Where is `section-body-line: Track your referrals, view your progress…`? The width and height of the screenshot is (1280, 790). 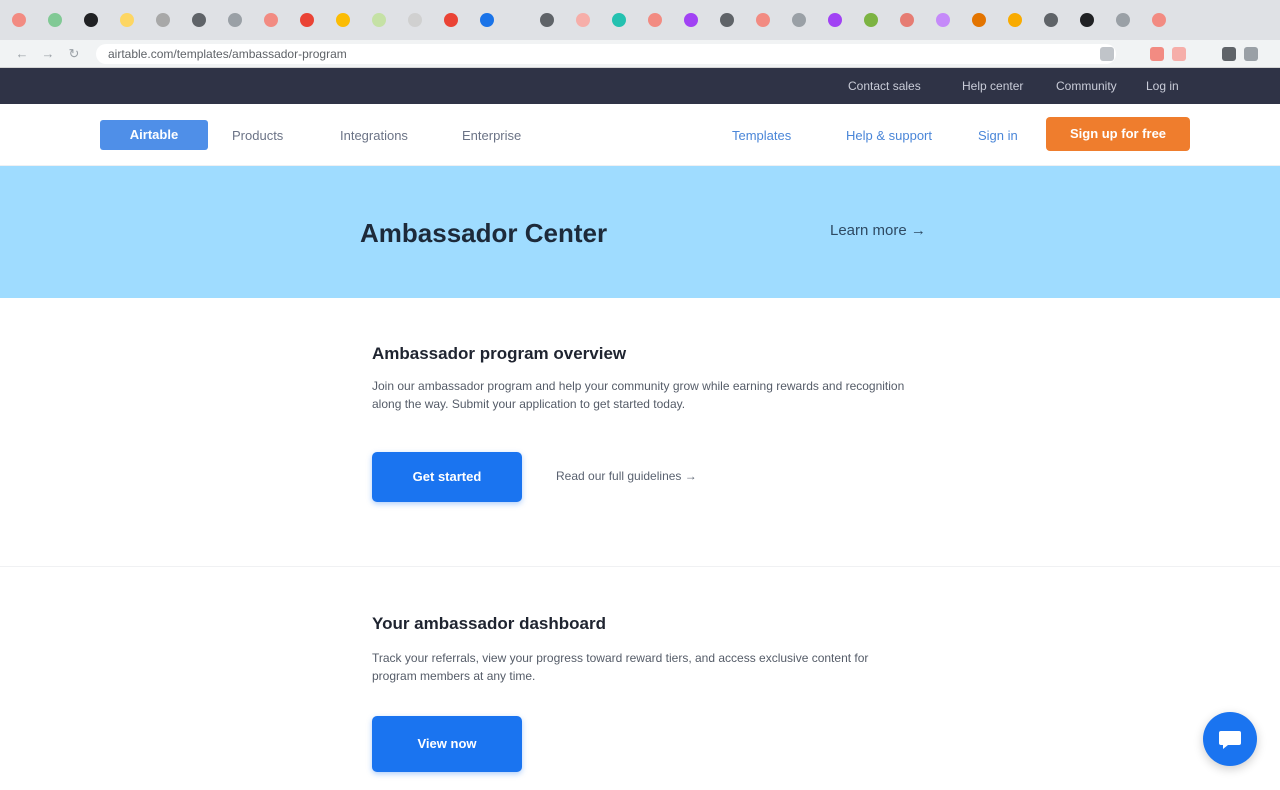
section-body-line: Track your referrals, view your progress… is located at coordinates (620, 658).